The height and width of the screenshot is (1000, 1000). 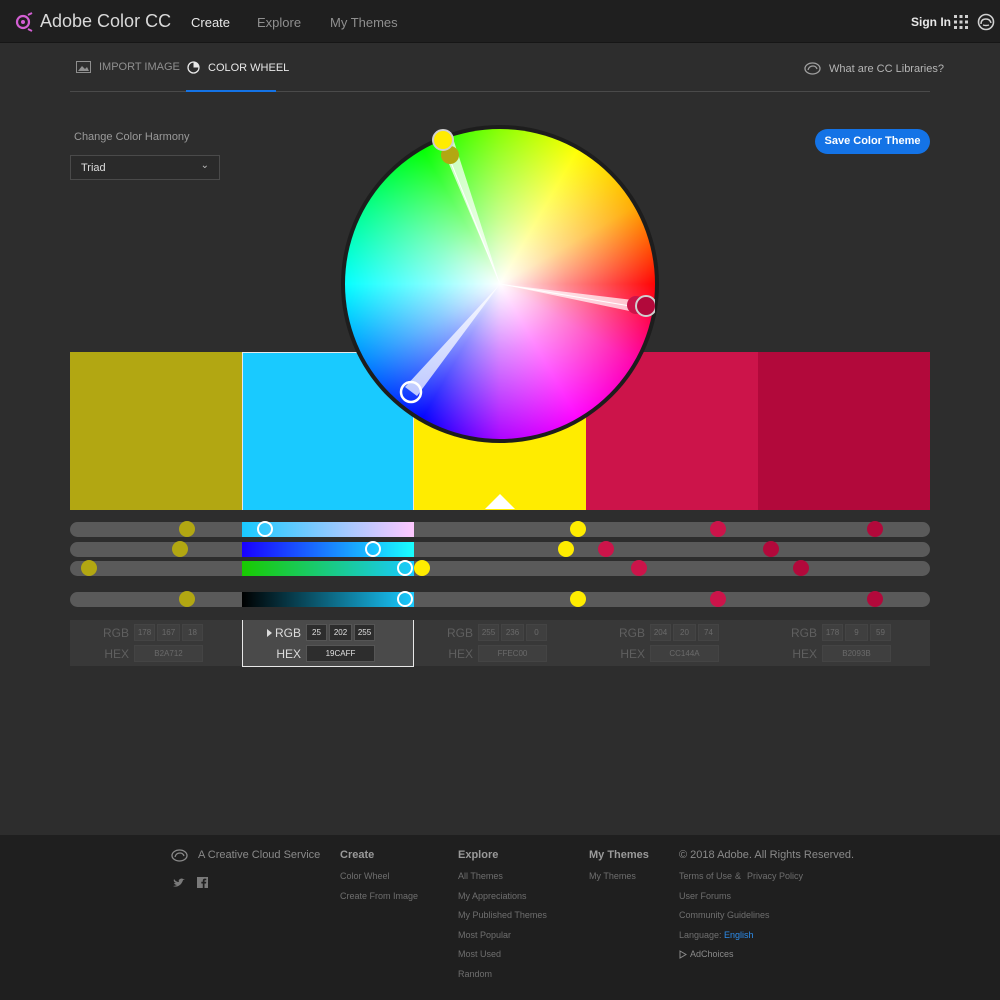 What do you see at coordinates (480, 876) in the screenshot?
I see `footer-link-all-themes: All Themes` at bounding box center [480, 876].